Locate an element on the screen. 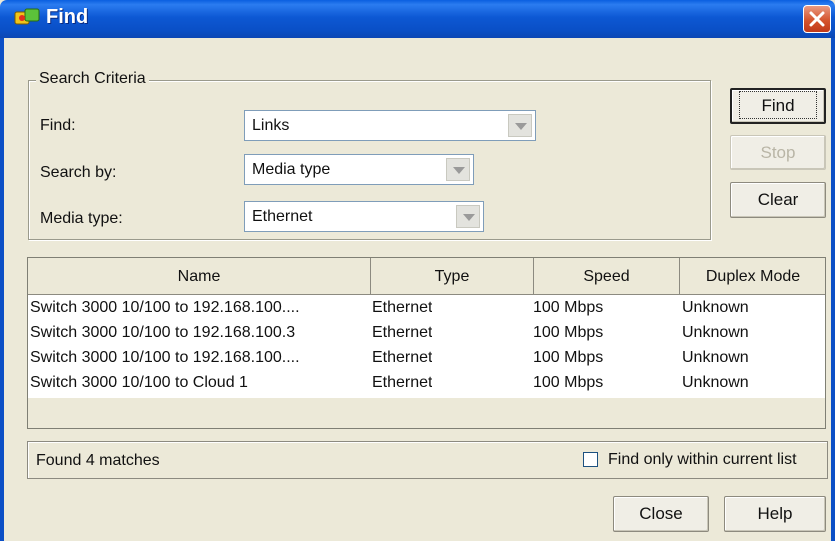  clear-button: Clear is located at coordinates (778, 200).